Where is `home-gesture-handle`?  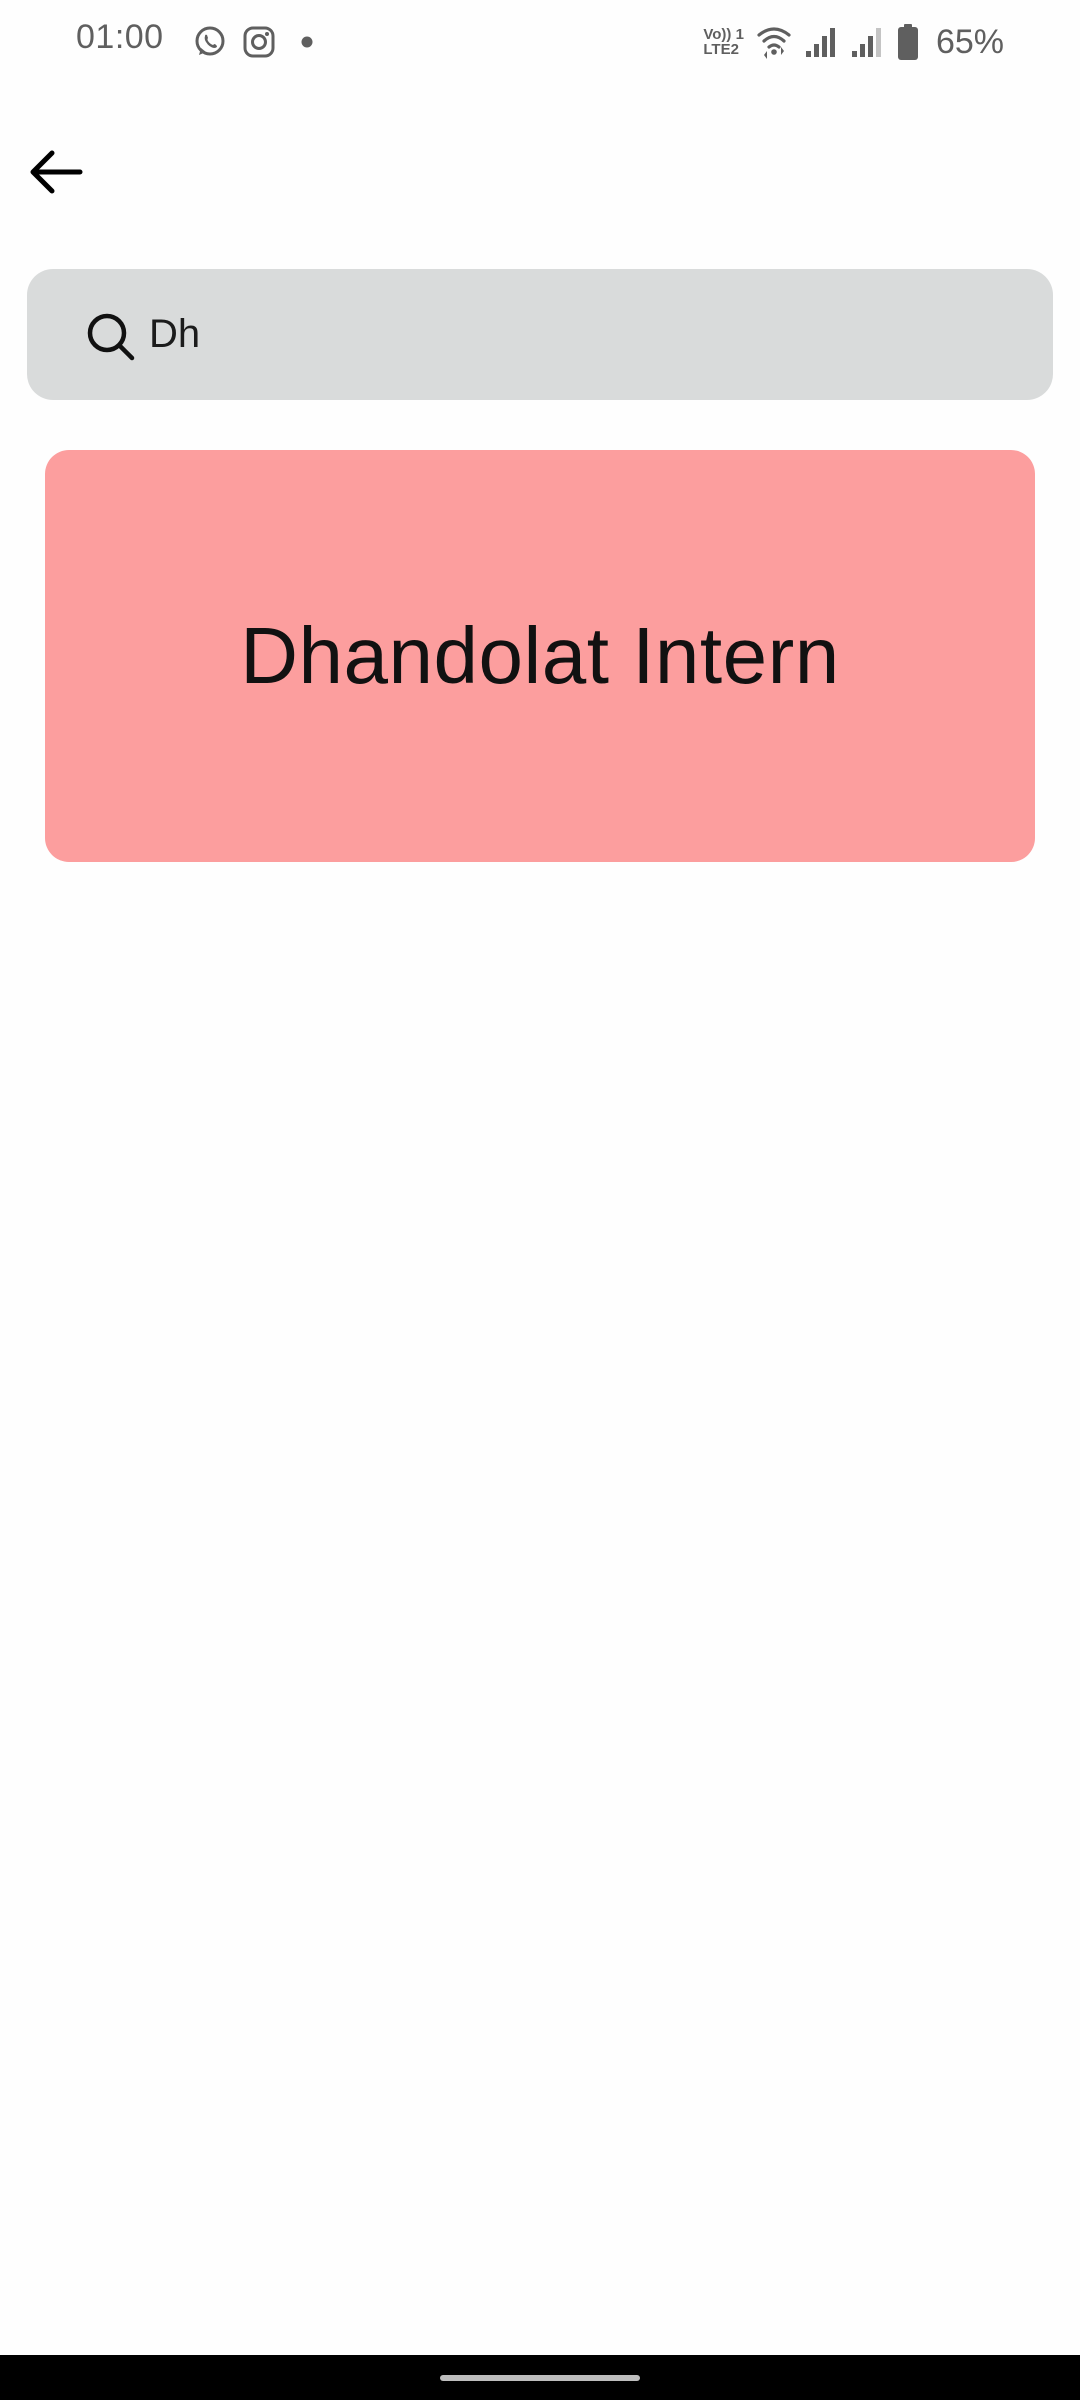
home-gesture-handle is located at coordinates (540, 2378).